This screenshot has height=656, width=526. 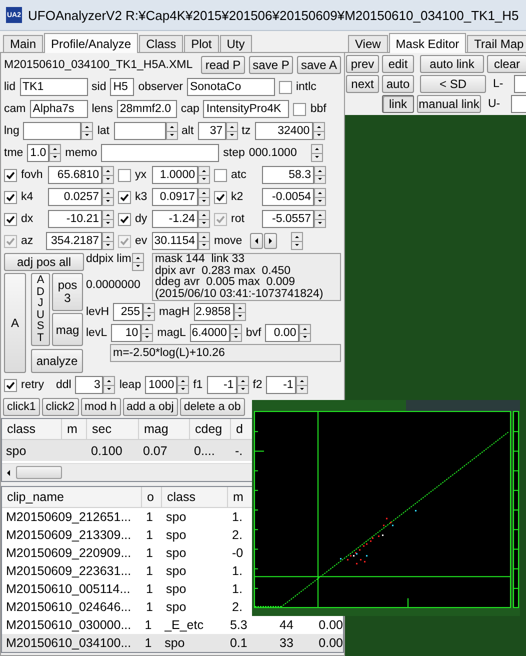 I want to click on number-field: -1.24, so click(x=175, y=219).